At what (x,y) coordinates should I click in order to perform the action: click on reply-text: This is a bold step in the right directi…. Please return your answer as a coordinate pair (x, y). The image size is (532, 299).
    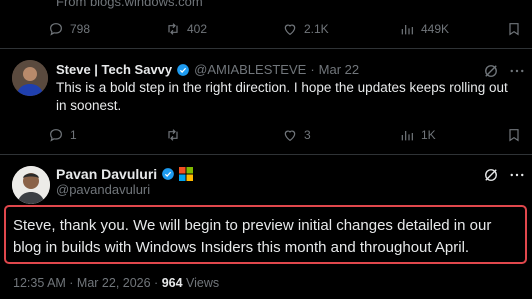
    Looking at the image, I should click on (282, 96).